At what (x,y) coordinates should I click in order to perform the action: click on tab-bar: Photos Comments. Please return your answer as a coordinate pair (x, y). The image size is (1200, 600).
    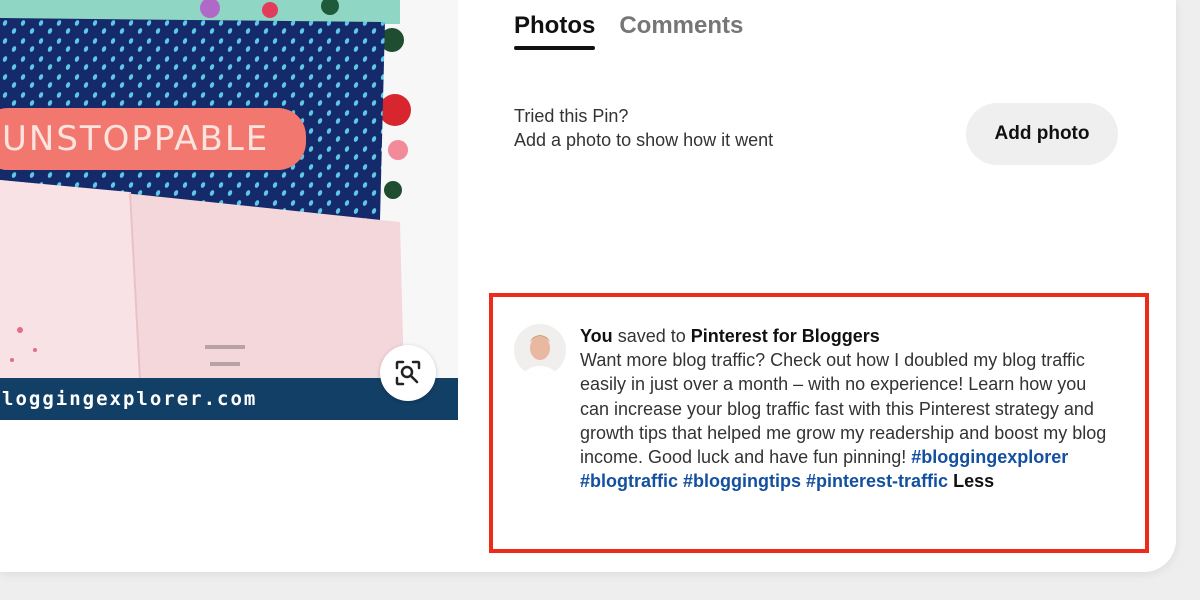
    Looking at the image, I should click on (628, 31).